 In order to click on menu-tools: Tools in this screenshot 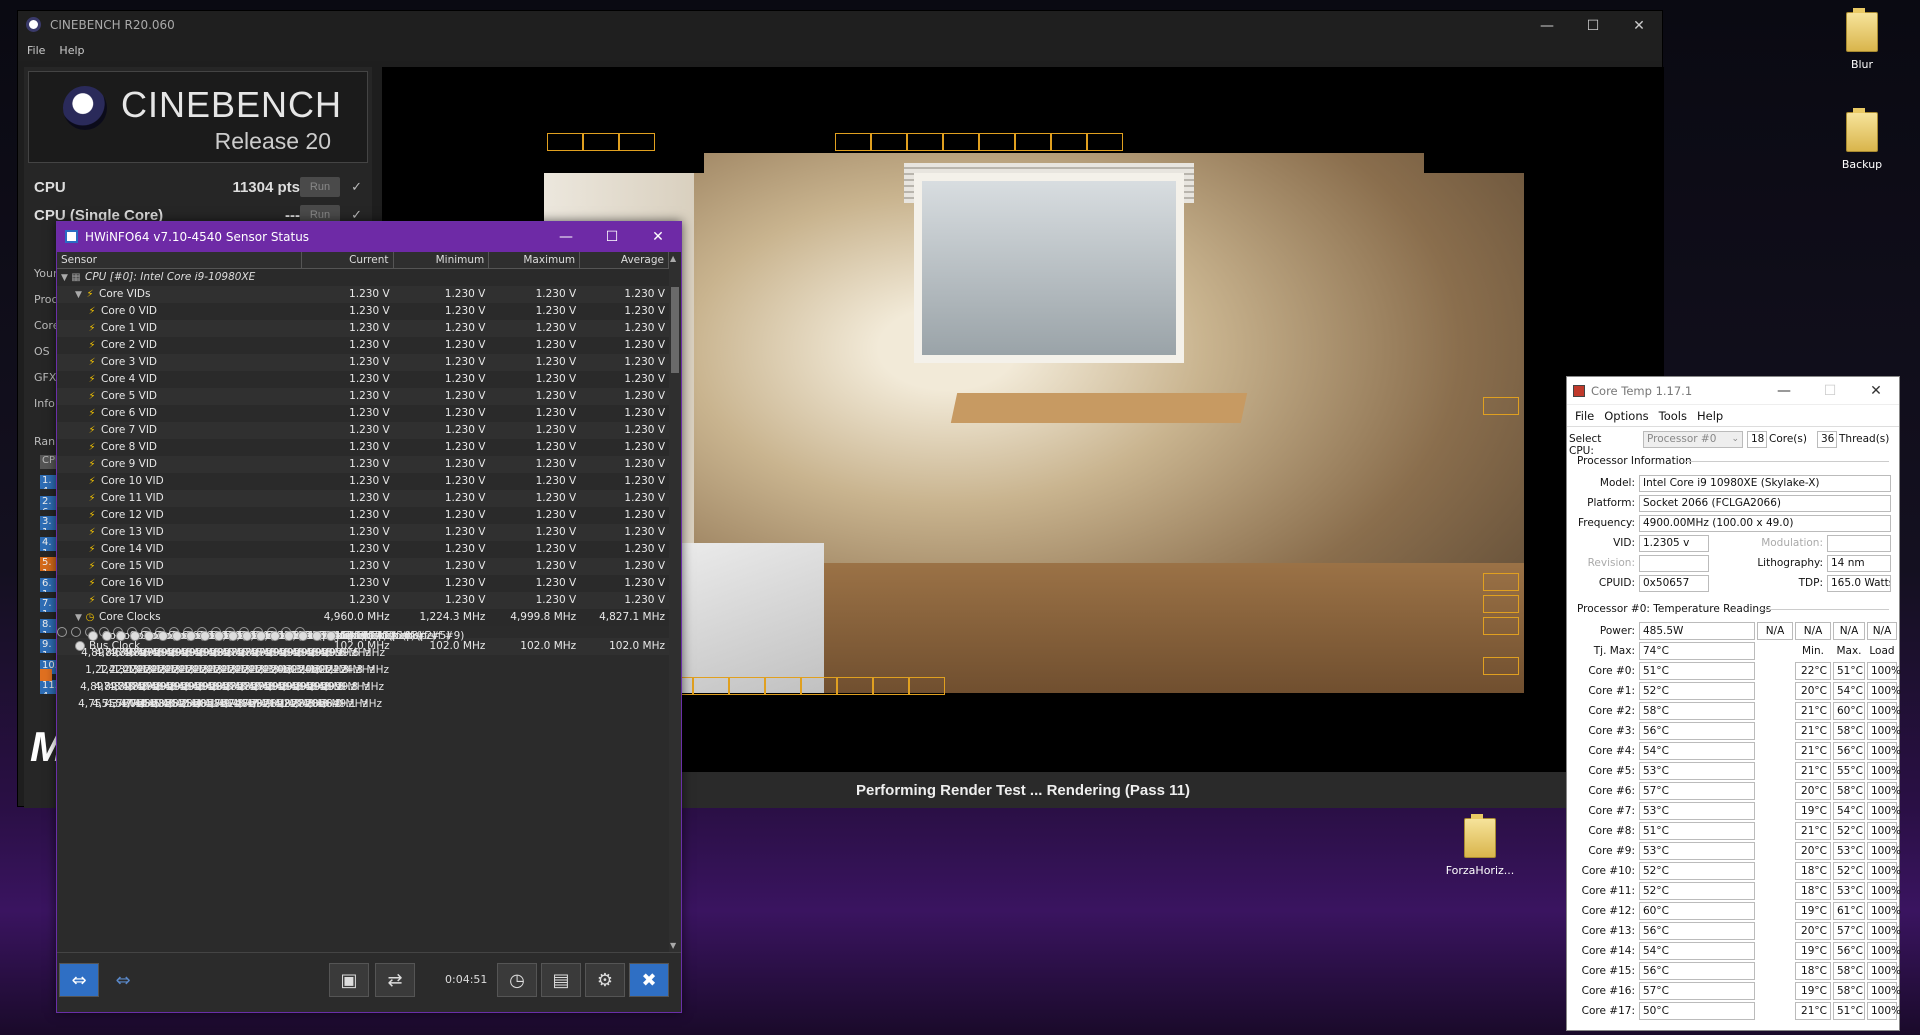, I will do `click(1673, 416)`.